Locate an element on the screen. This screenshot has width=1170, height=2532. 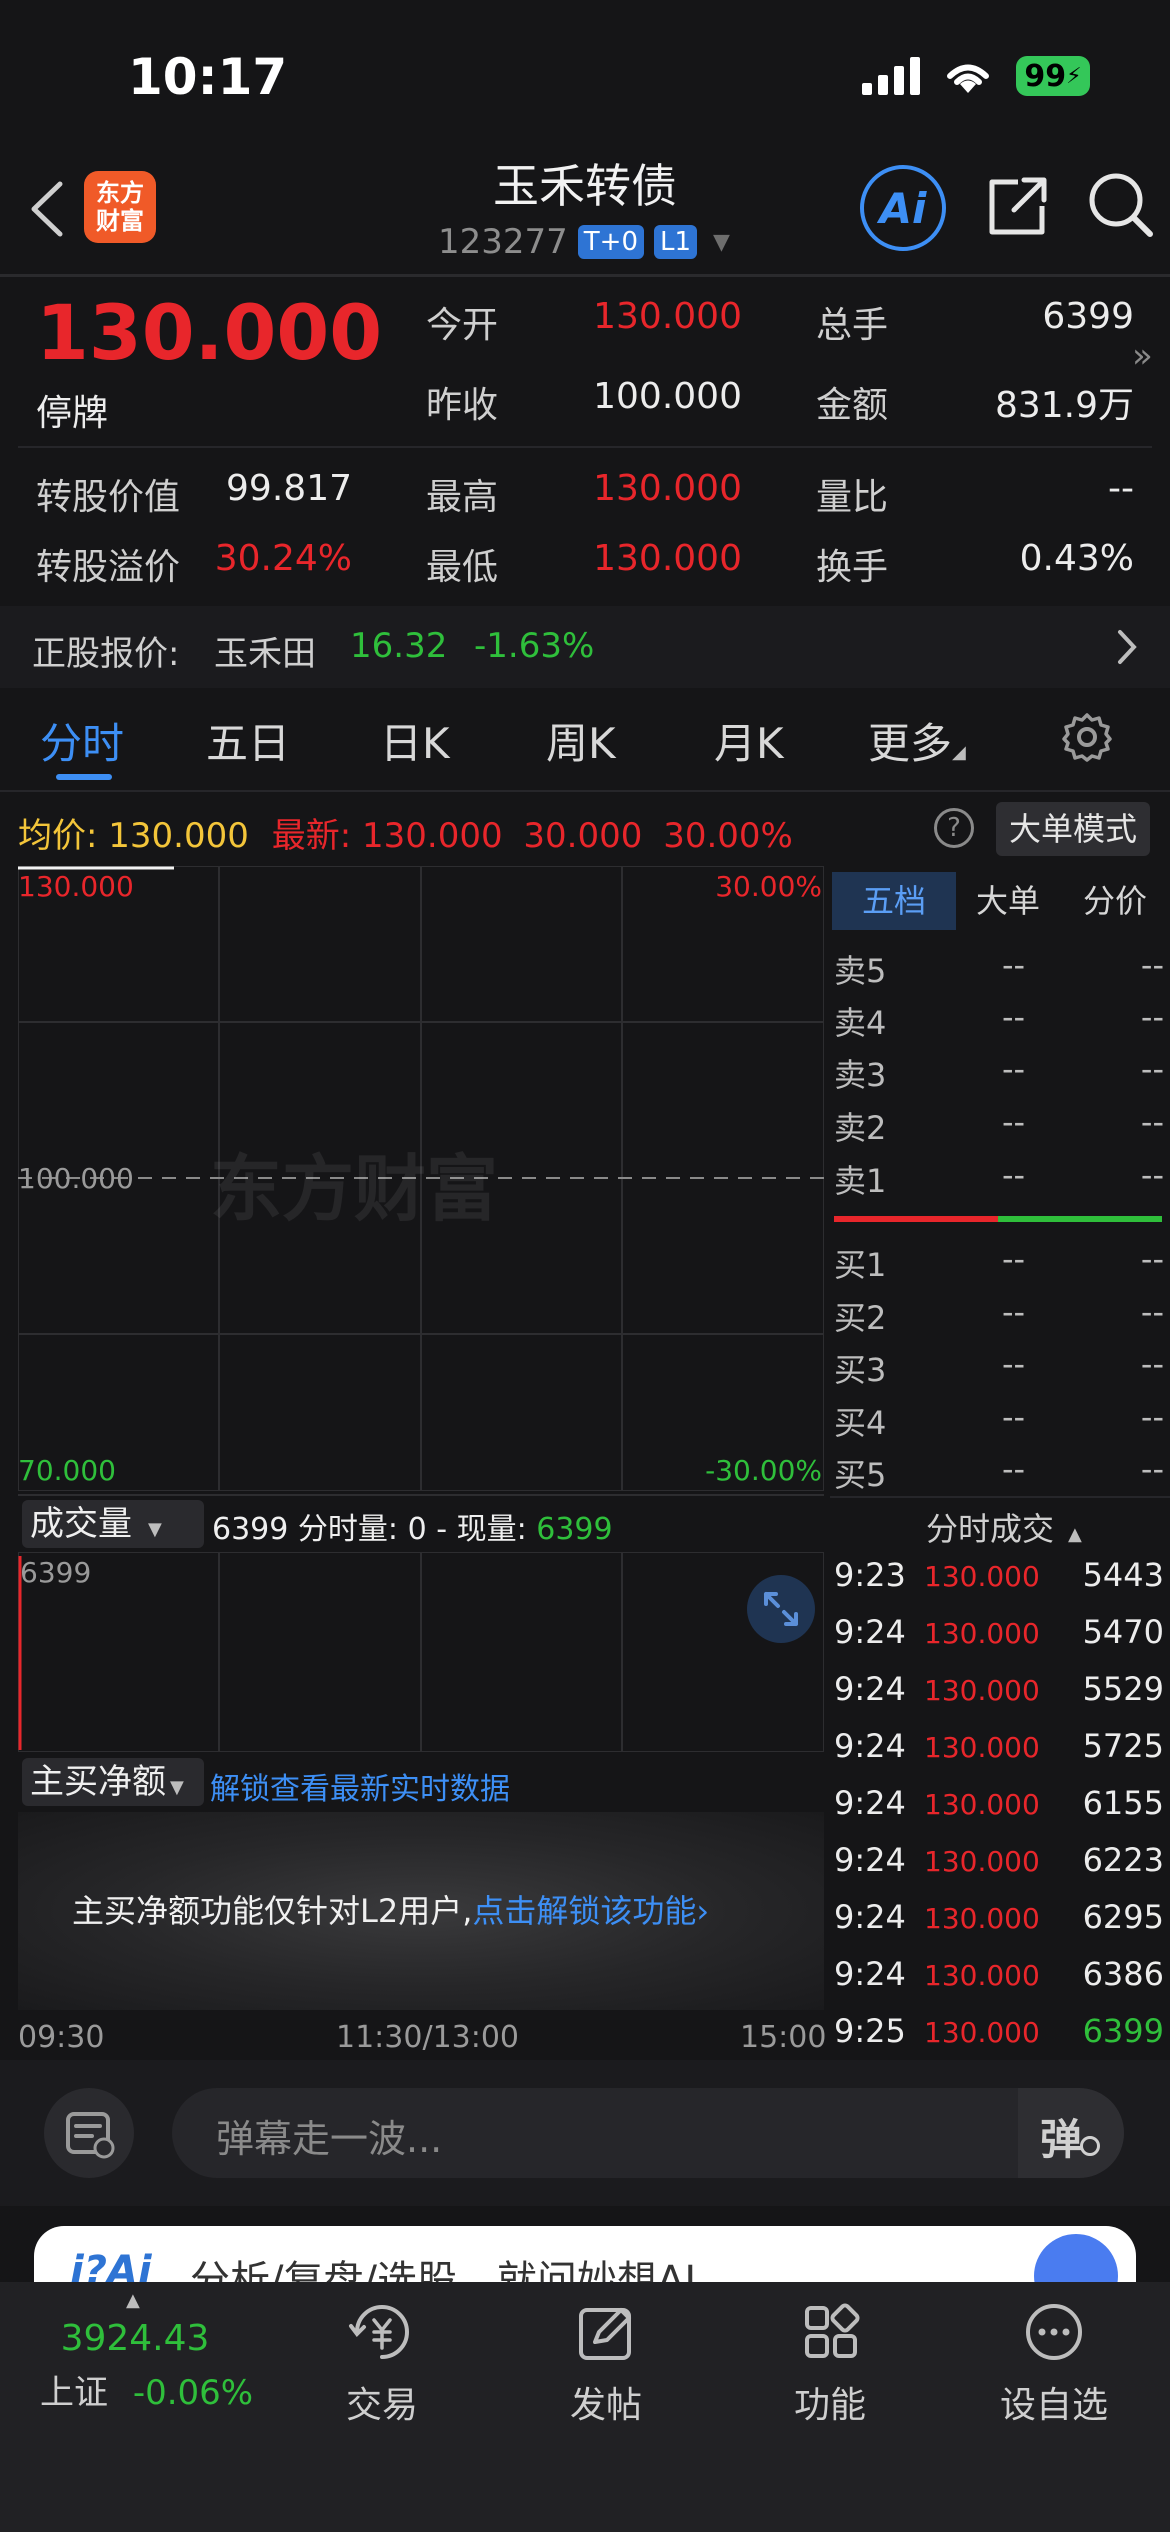
tab-daily-k: 日K is located at coordinates (415, 740).